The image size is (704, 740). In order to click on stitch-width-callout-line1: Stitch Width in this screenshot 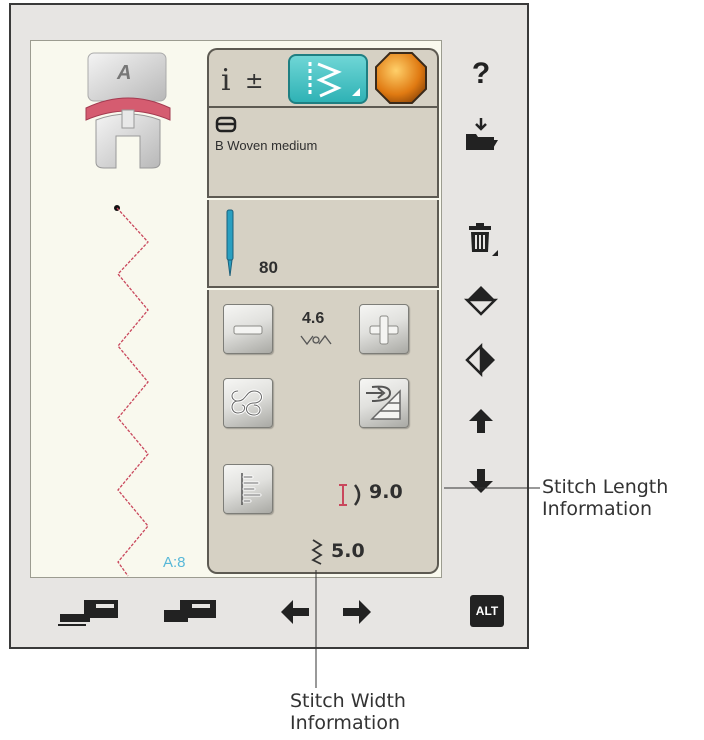, I will do `click(348, 701)`.